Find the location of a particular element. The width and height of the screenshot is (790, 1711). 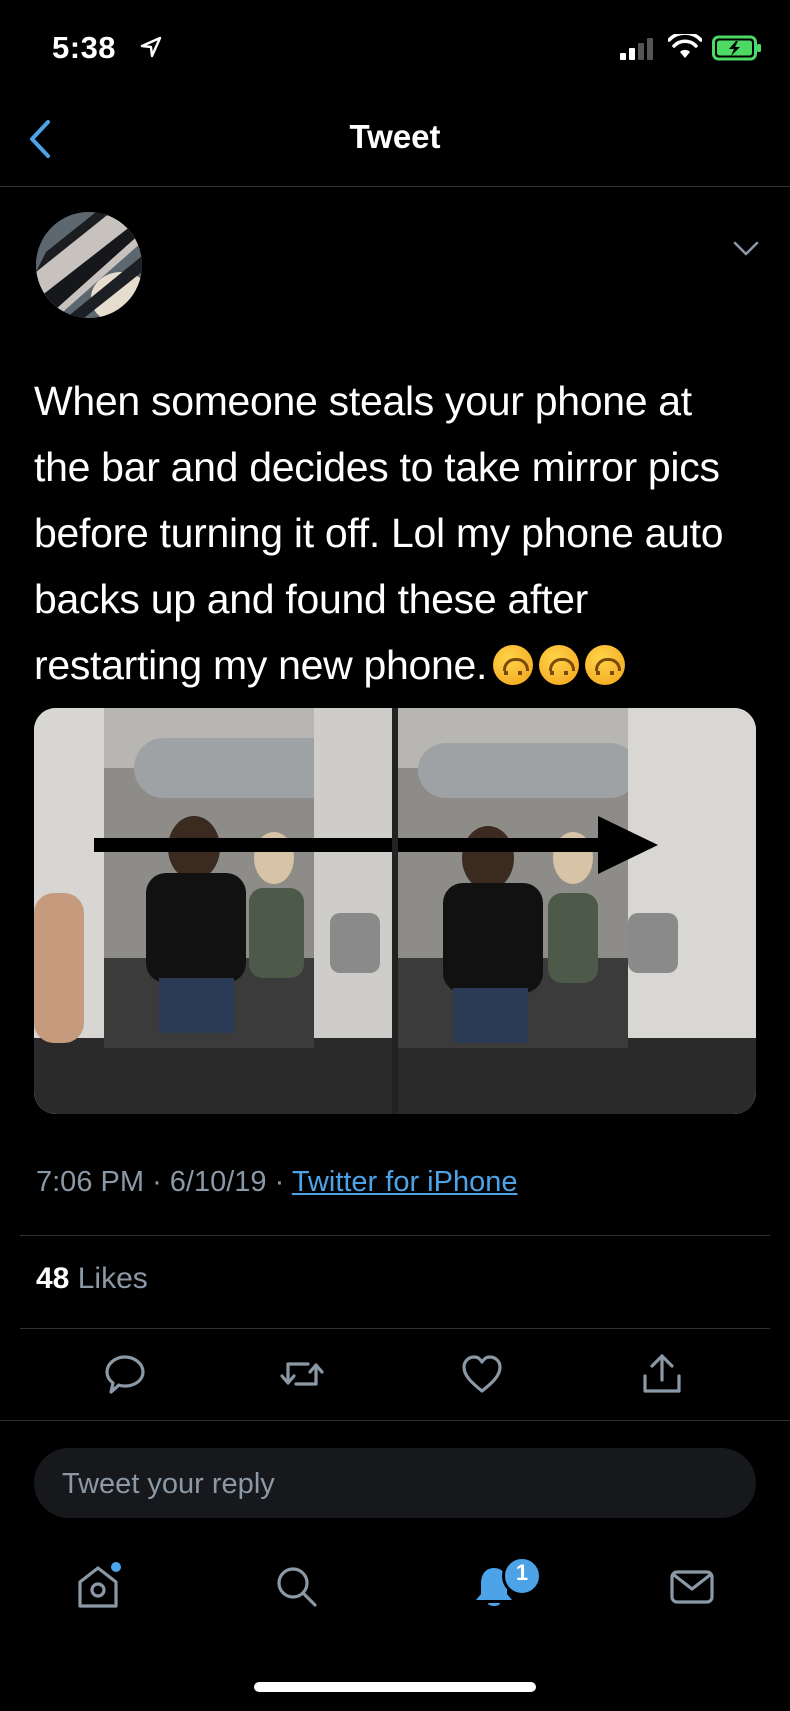

actions-divider is located at coordinates (395, 1420).